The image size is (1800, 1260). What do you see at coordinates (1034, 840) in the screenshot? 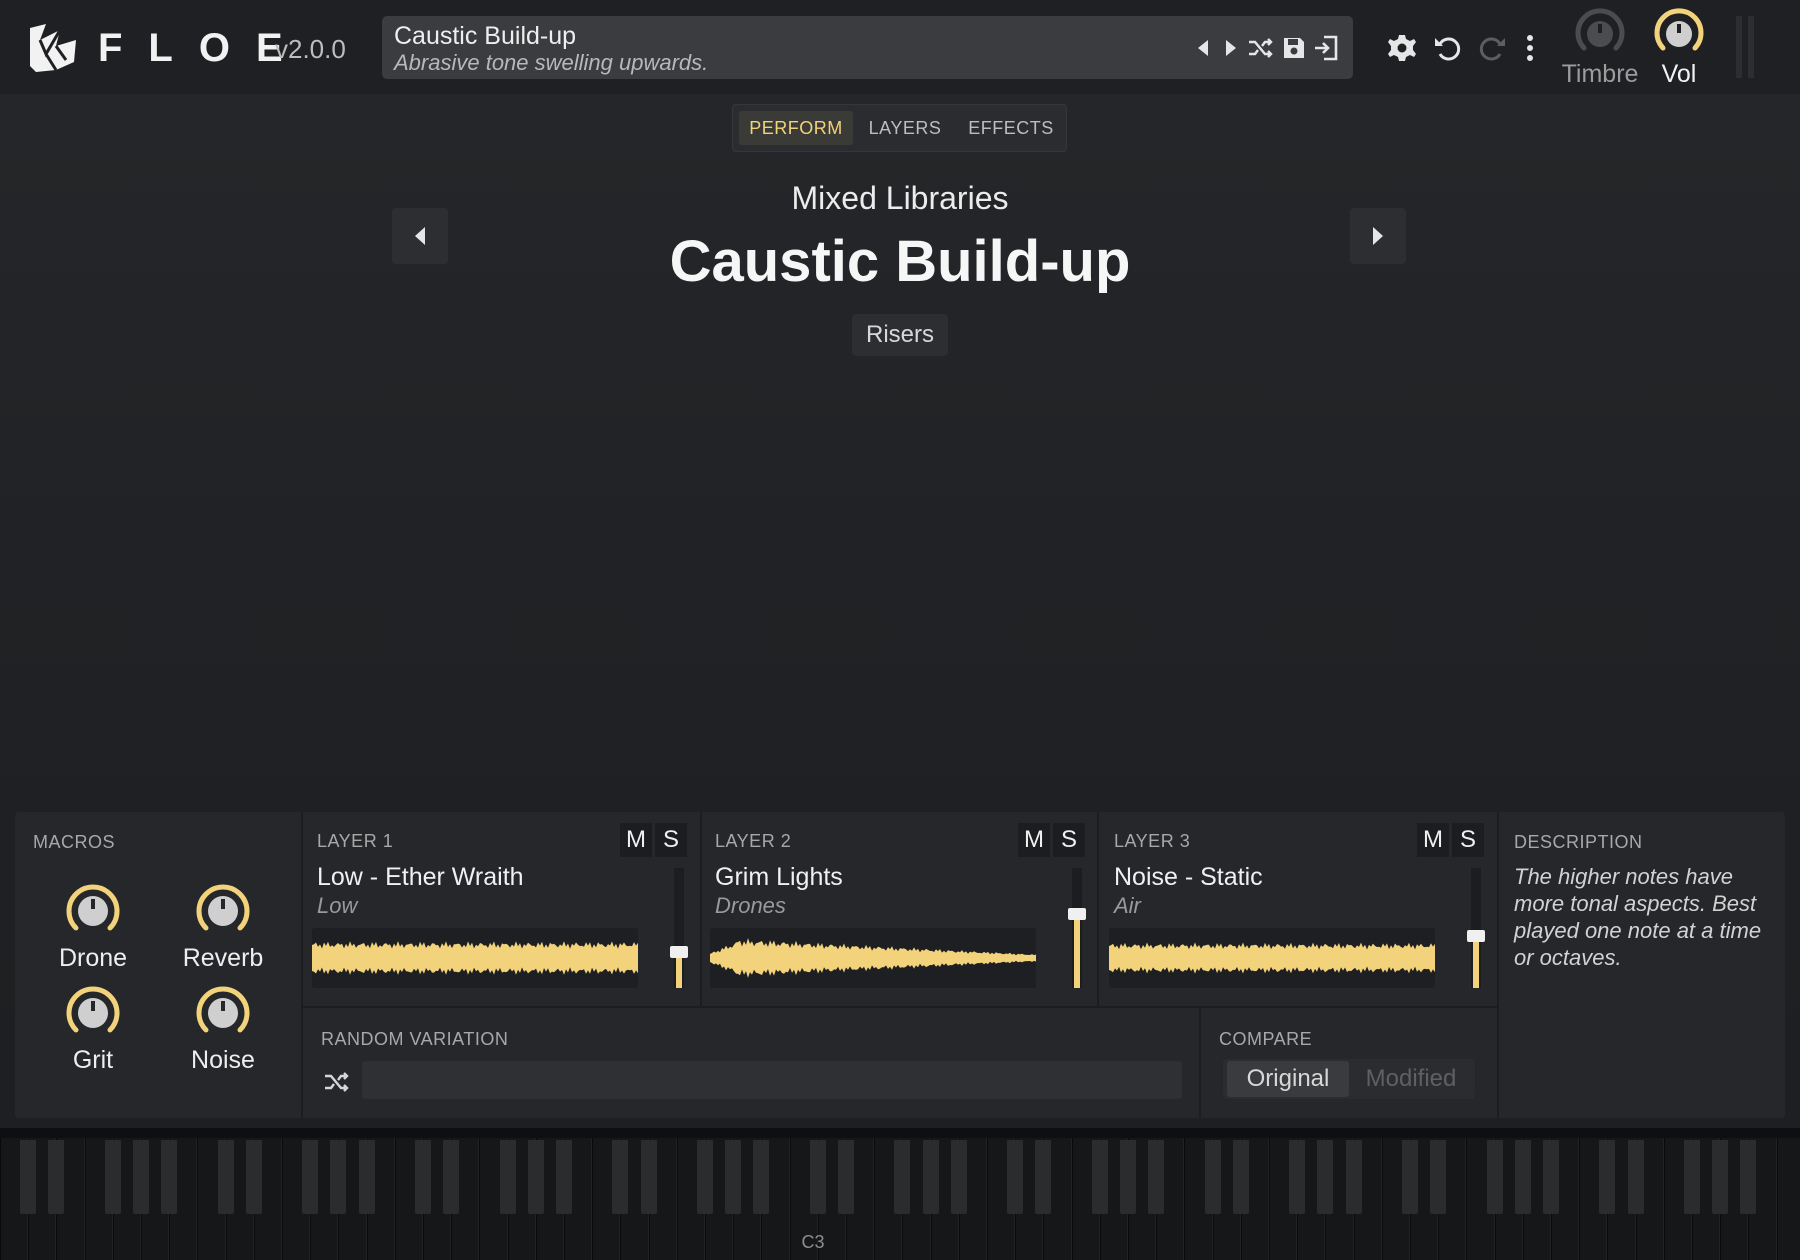
I see `layer-2-mute-button: M` at bounding box center [1034, 840].